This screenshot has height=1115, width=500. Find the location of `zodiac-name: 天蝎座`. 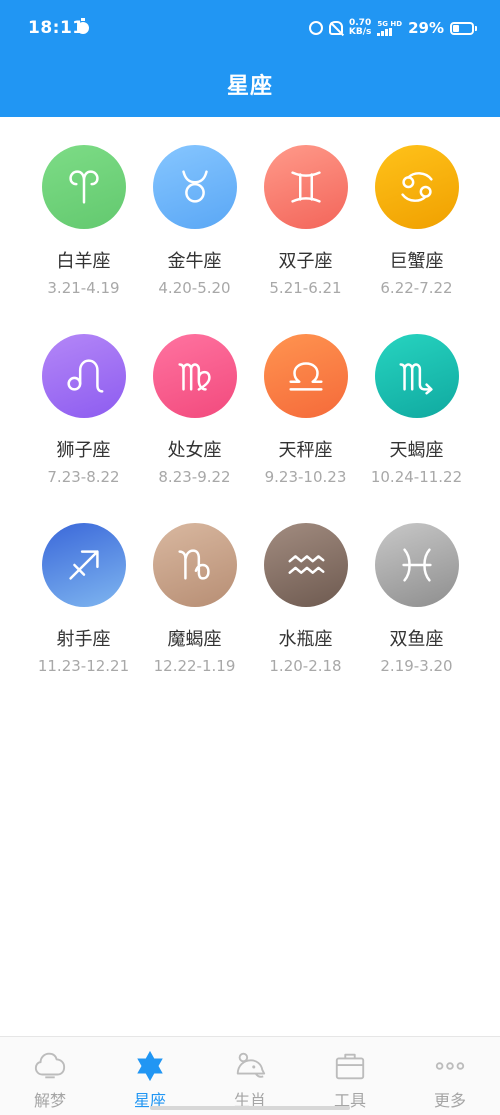

zodiac-name: 天蝎座 is located at coordinates (416, 450).